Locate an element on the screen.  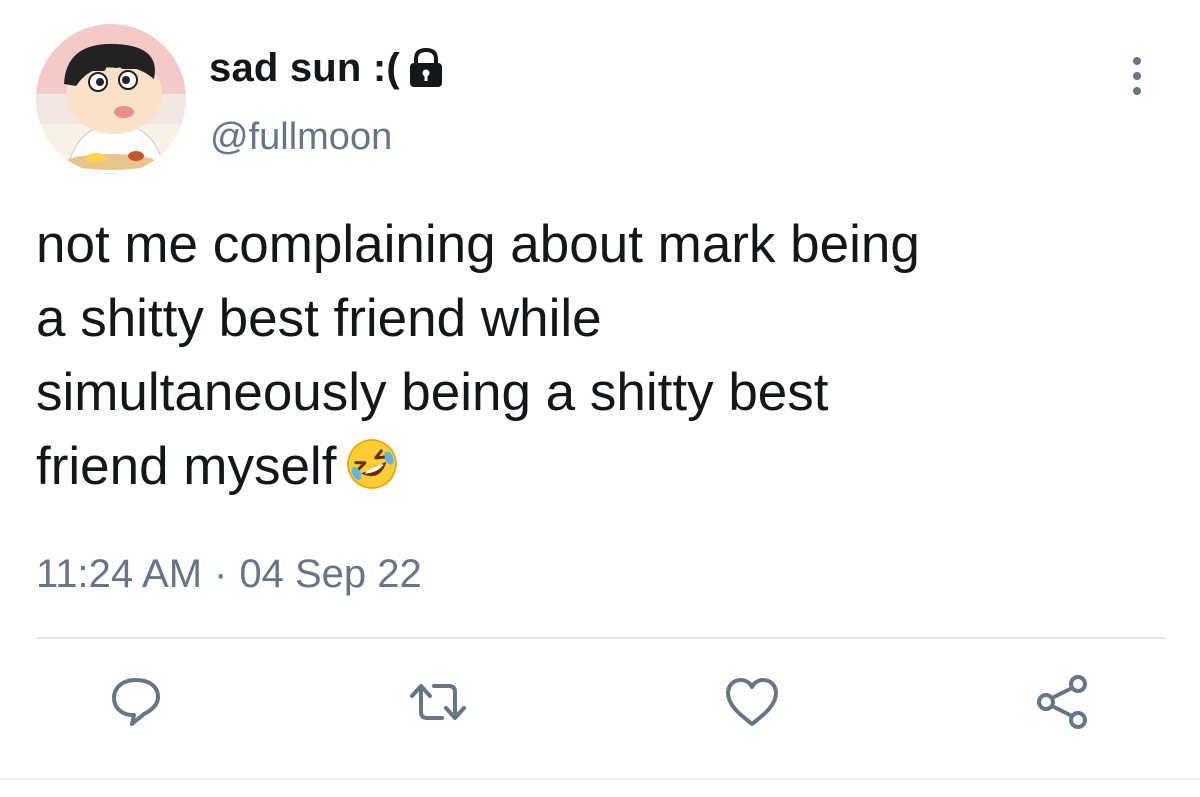
divider is located at coordinates (601, 638).